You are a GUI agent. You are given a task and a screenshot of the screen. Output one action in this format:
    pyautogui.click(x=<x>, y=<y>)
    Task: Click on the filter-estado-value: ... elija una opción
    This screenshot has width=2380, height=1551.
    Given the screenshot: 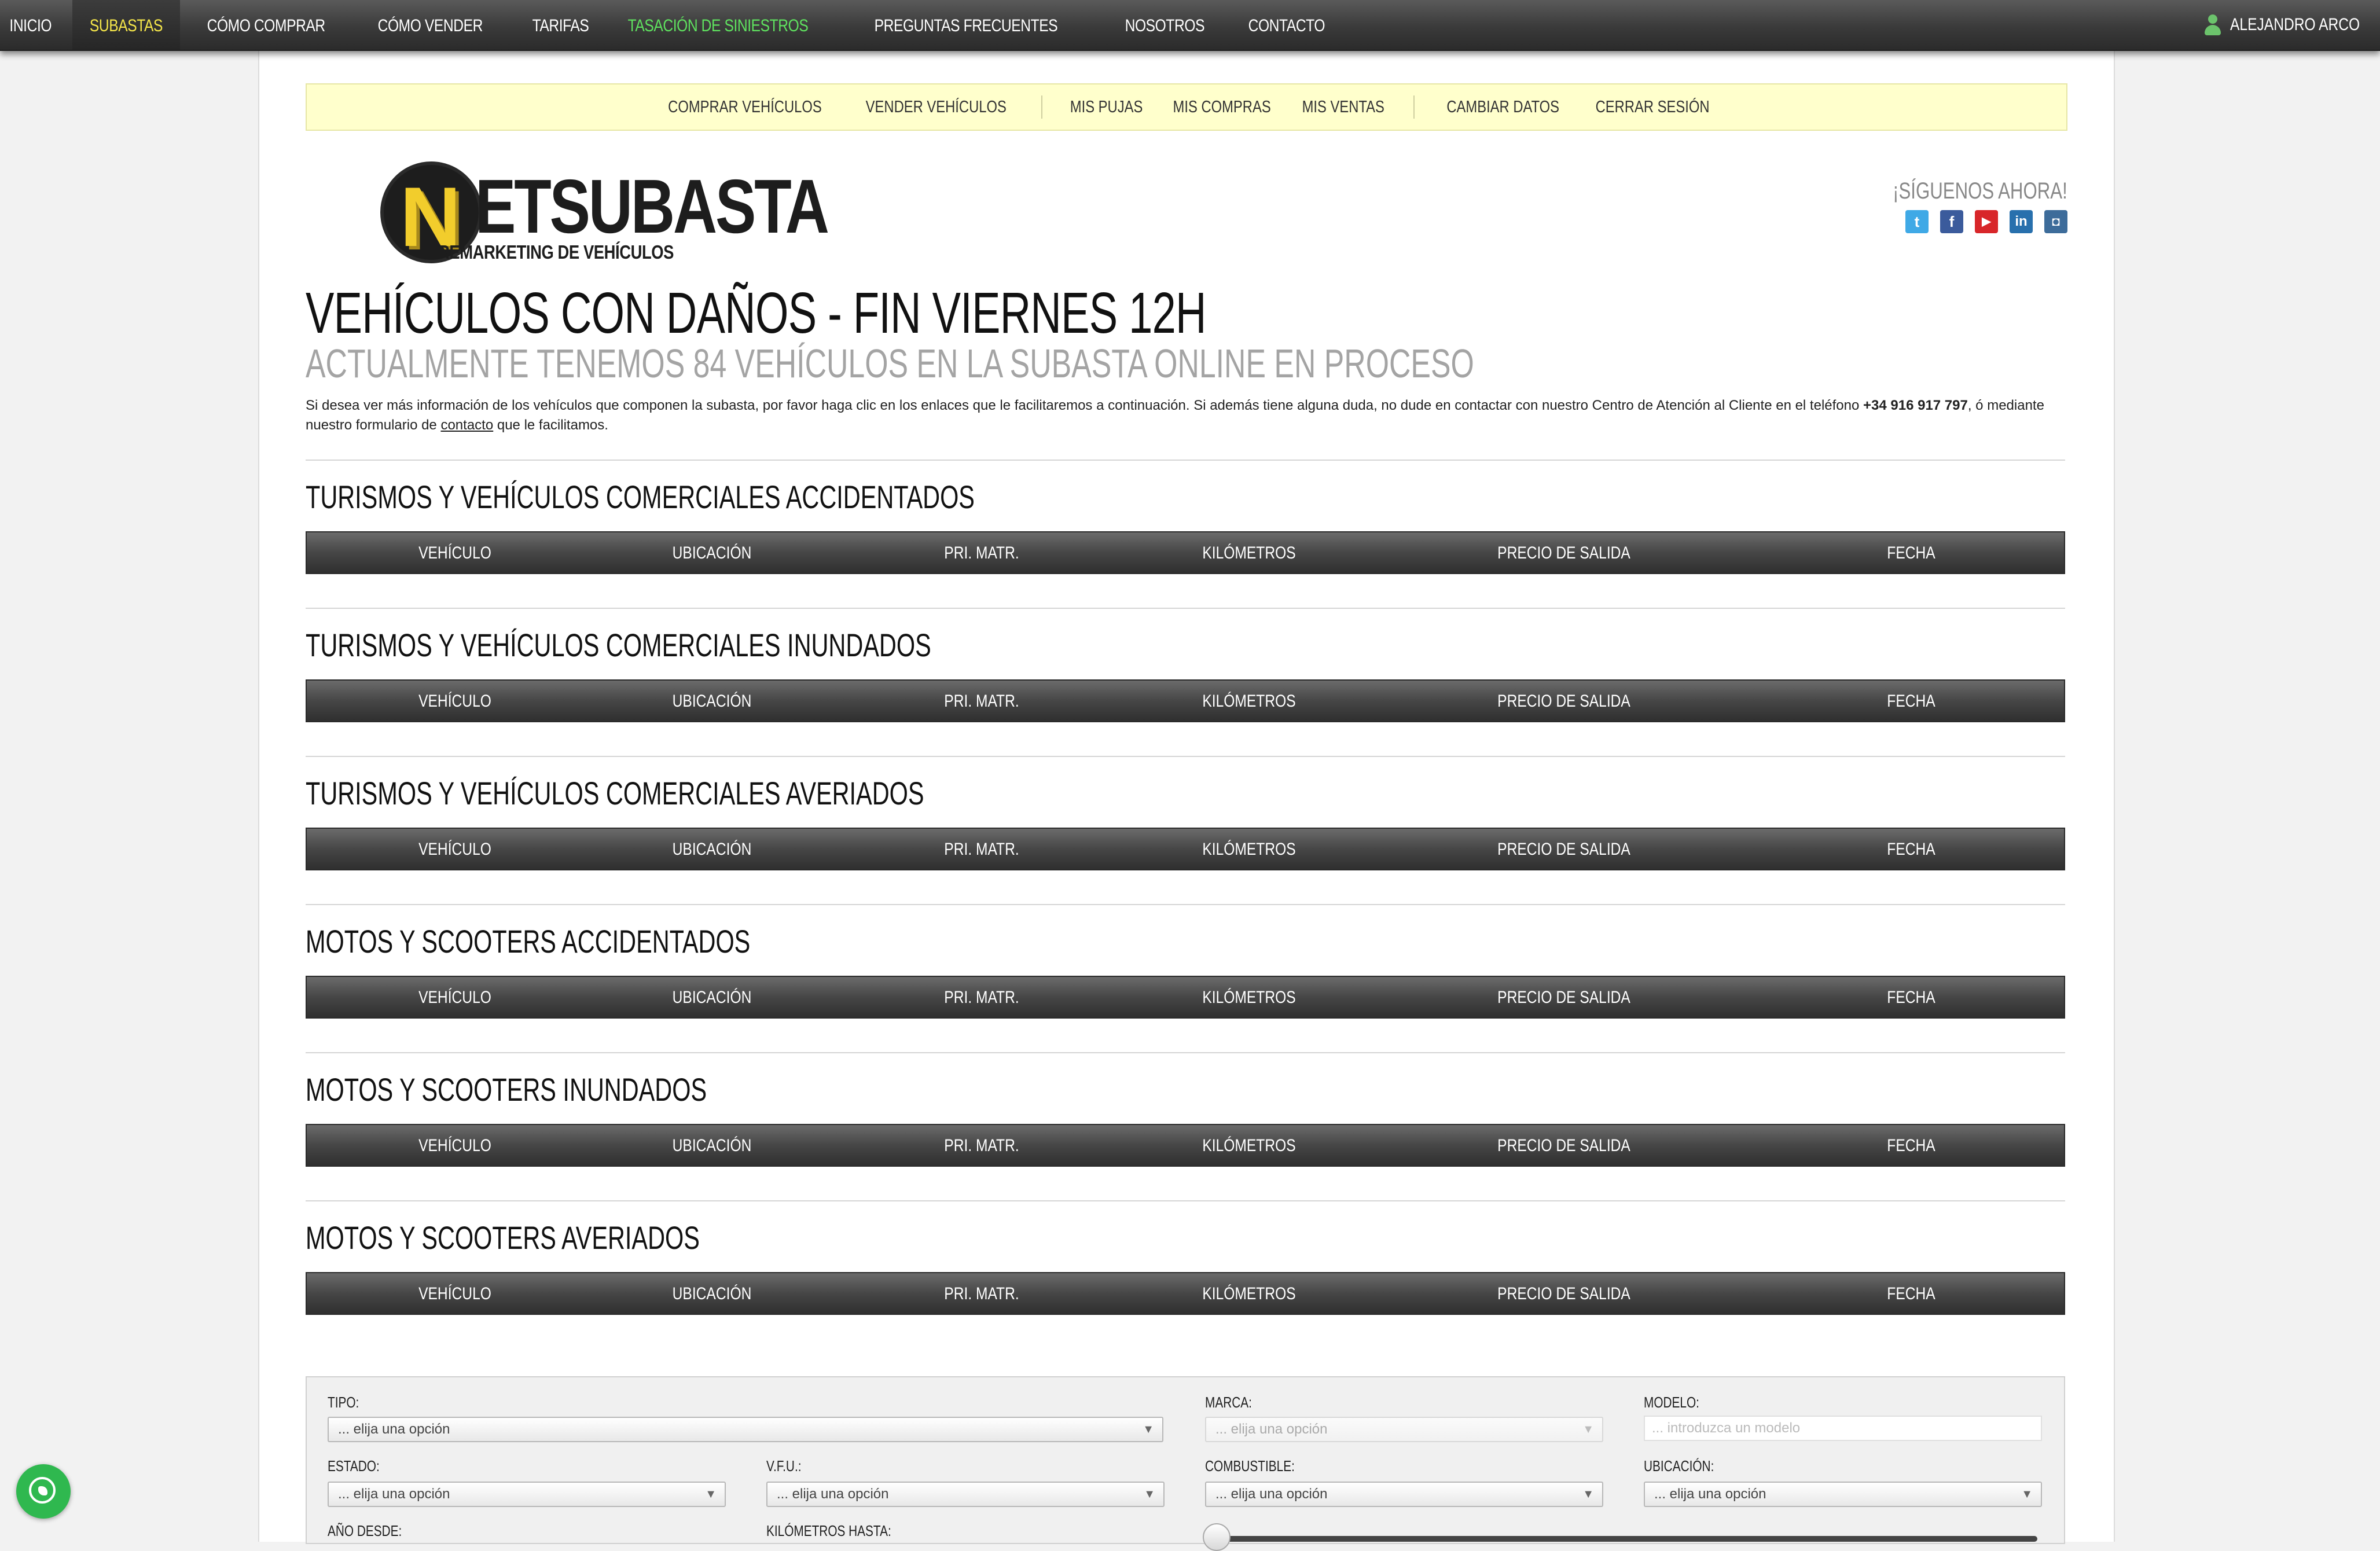 What is the action you would take?
    pyautogui.click(x=394, y=1494)
    